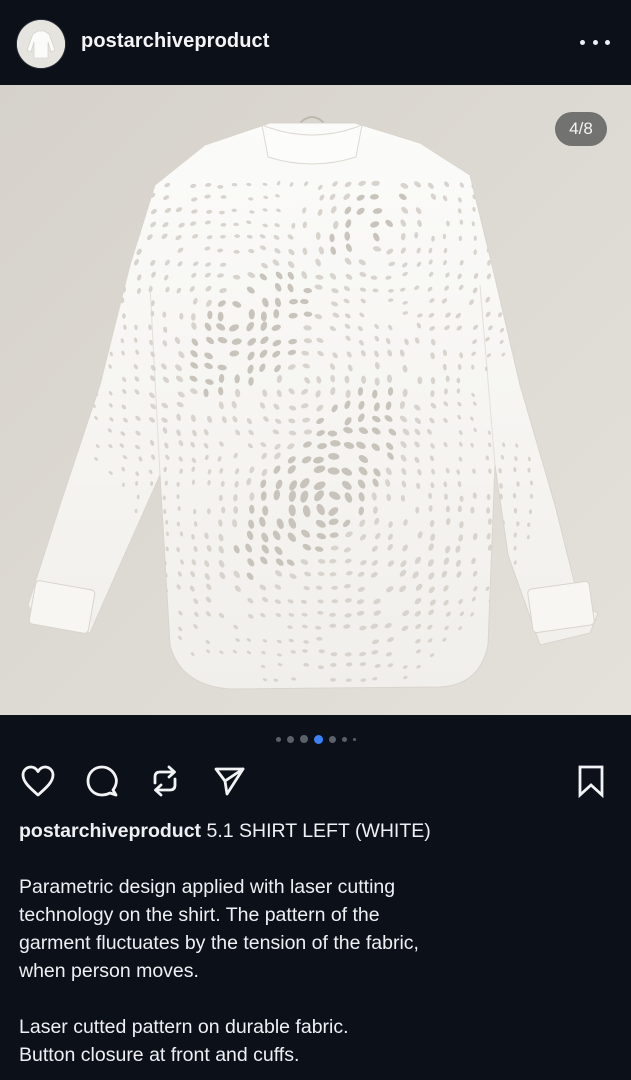 The width and height of the screenshot is (631, 1080). What do you see at coordinates (184, 1027) in the screenshot?
I see `caption-line: Laser cutted pattern on durable fabric.` at bounding box center [184, 1027].